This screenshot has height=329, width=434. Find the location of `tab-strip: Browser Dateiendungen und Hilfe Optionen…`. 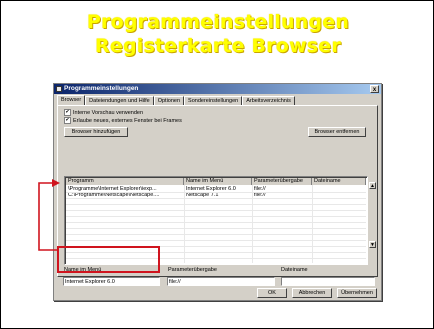

tab-strip: Browser Dateiendungen und Hilfe Optionen… is located at coordinates (176, 100).